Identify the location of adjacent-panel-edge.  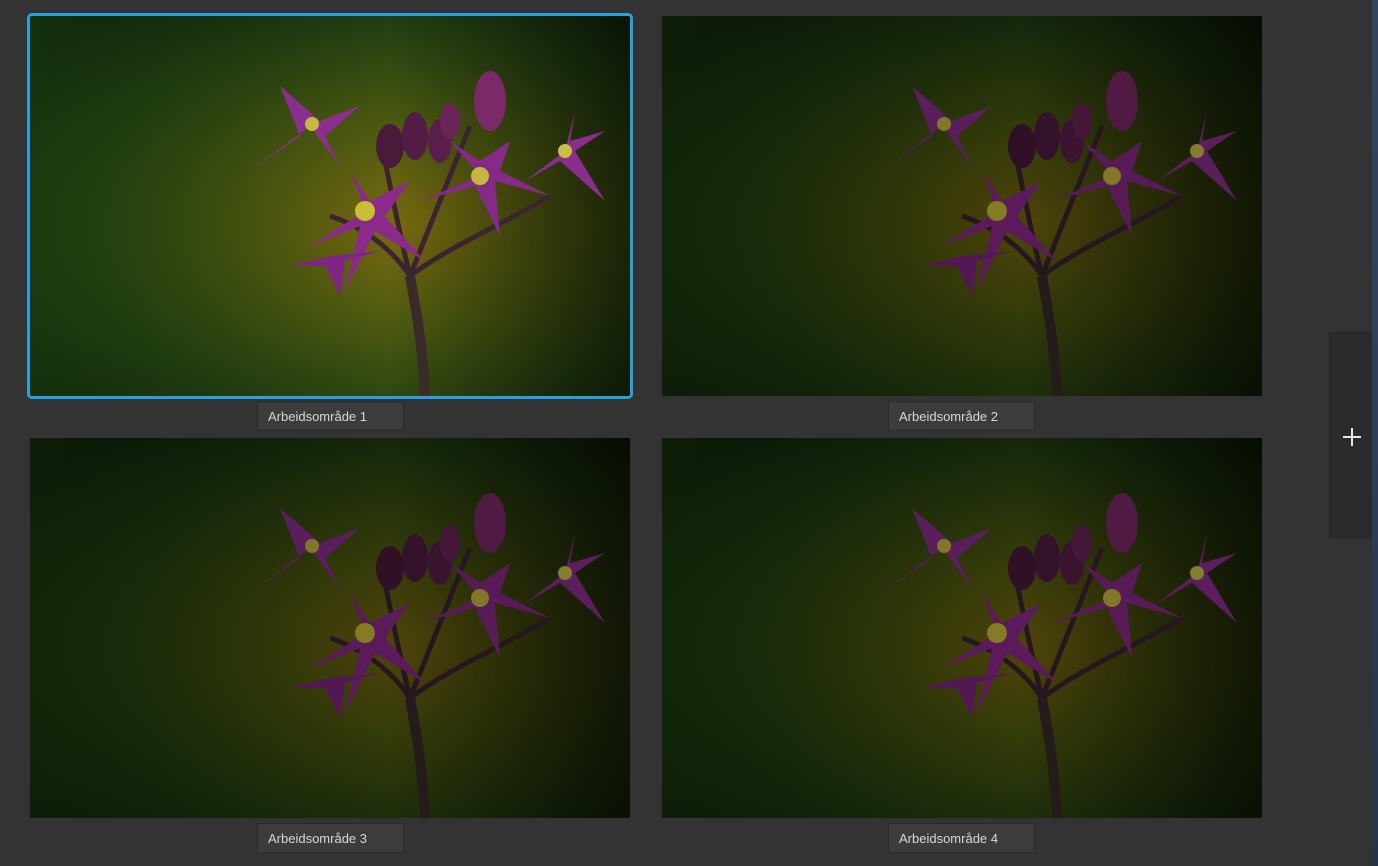
(1375, 433).